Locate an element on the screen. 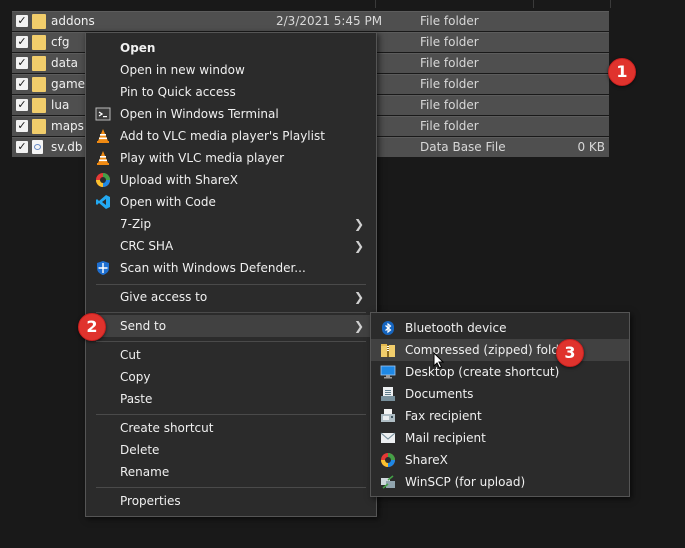 The height and width of the screenshot is (548, 685). menu-item-label: Fax recipient is located at coordinates (443, 416).